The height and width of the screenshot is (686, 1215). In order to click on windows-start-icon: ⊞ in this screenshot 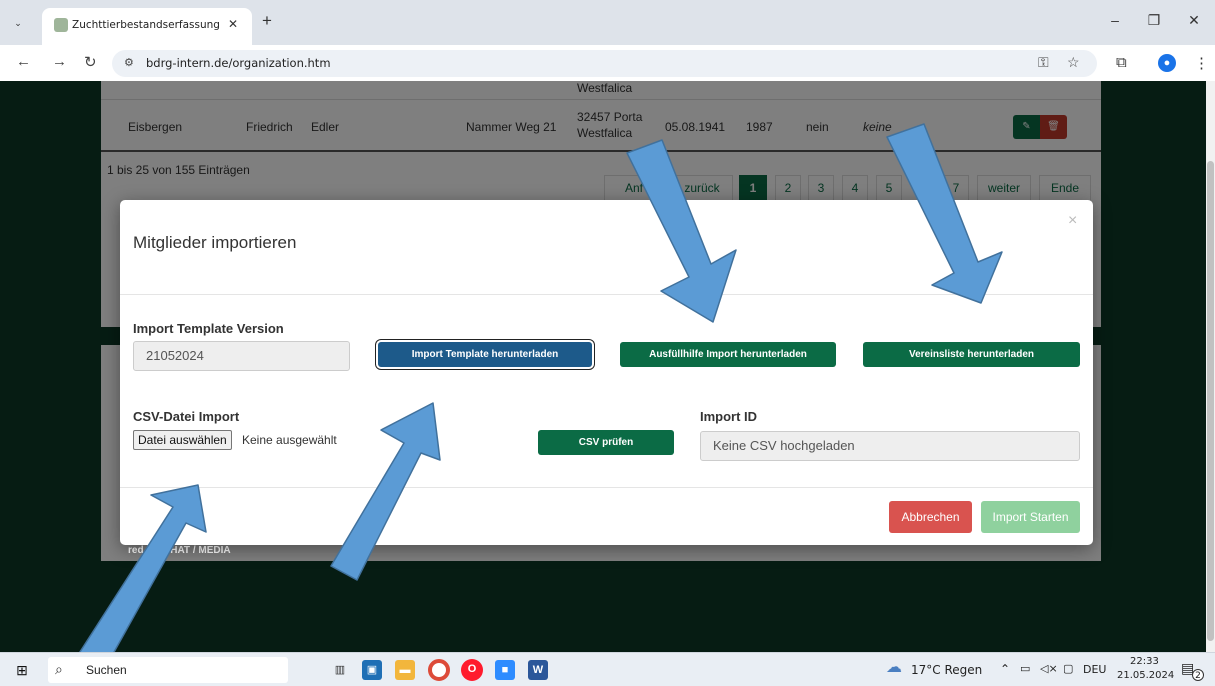, I will do `click(22, 670)`.